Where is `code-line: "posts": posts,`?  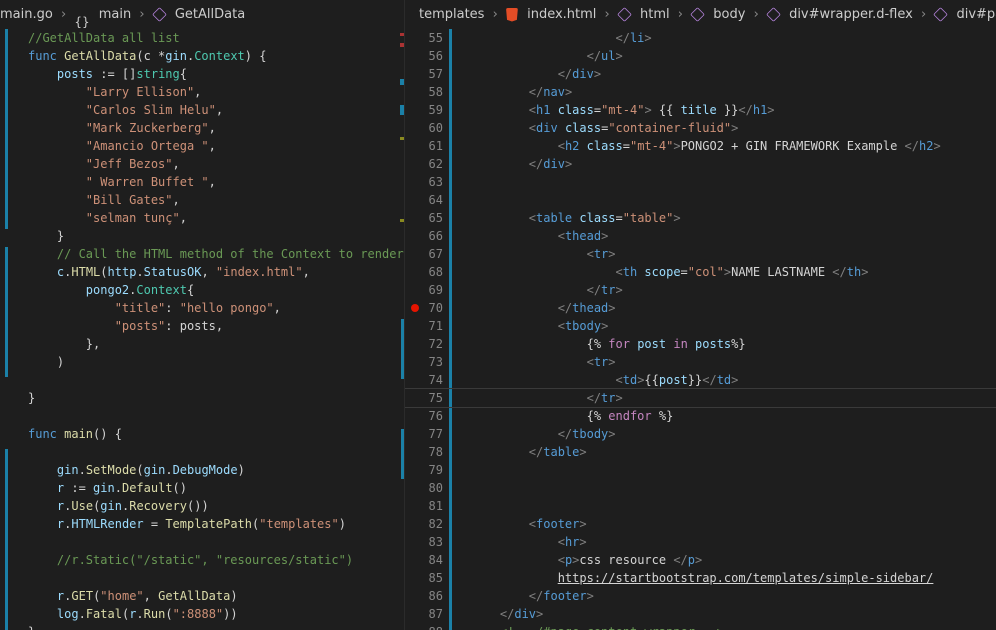
code-line: "posts": posts, is located at coordinates (202, 326).